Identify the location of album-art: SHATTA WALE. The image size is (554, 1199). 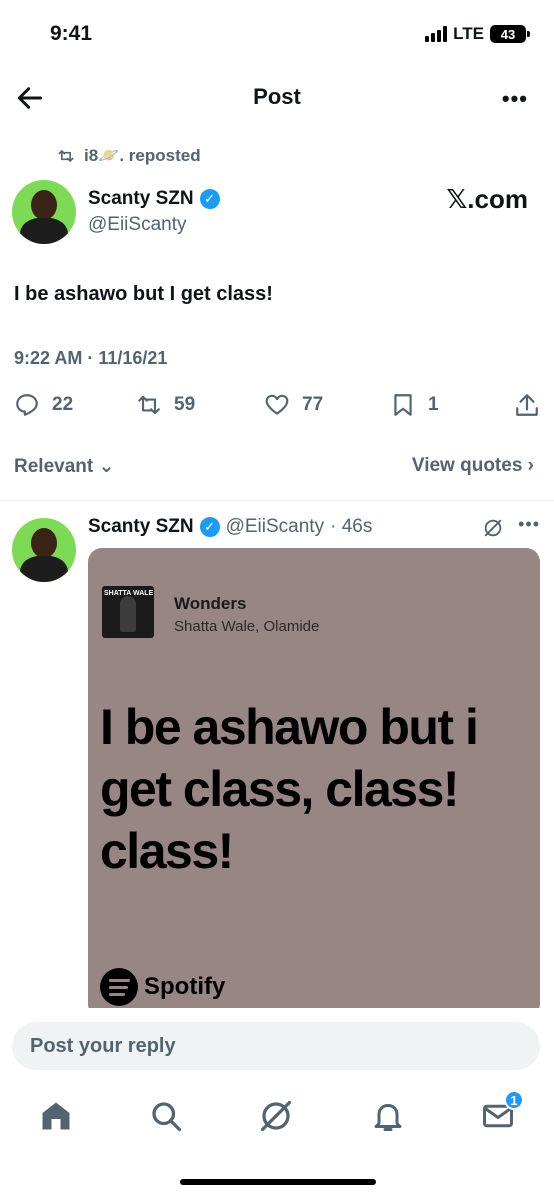
(128, 612).